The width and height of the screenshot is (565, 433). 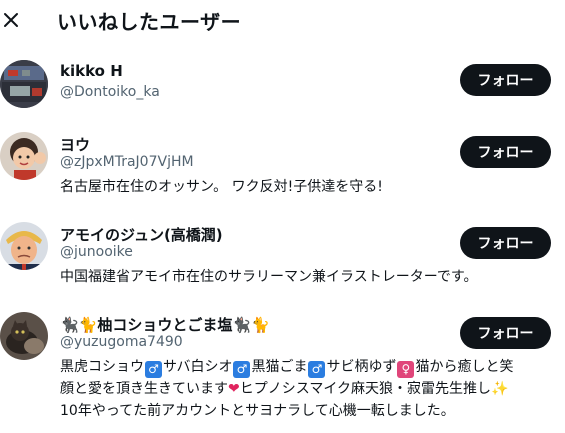 I want to click on user-name: kikko H, so click(x=91, y=71).